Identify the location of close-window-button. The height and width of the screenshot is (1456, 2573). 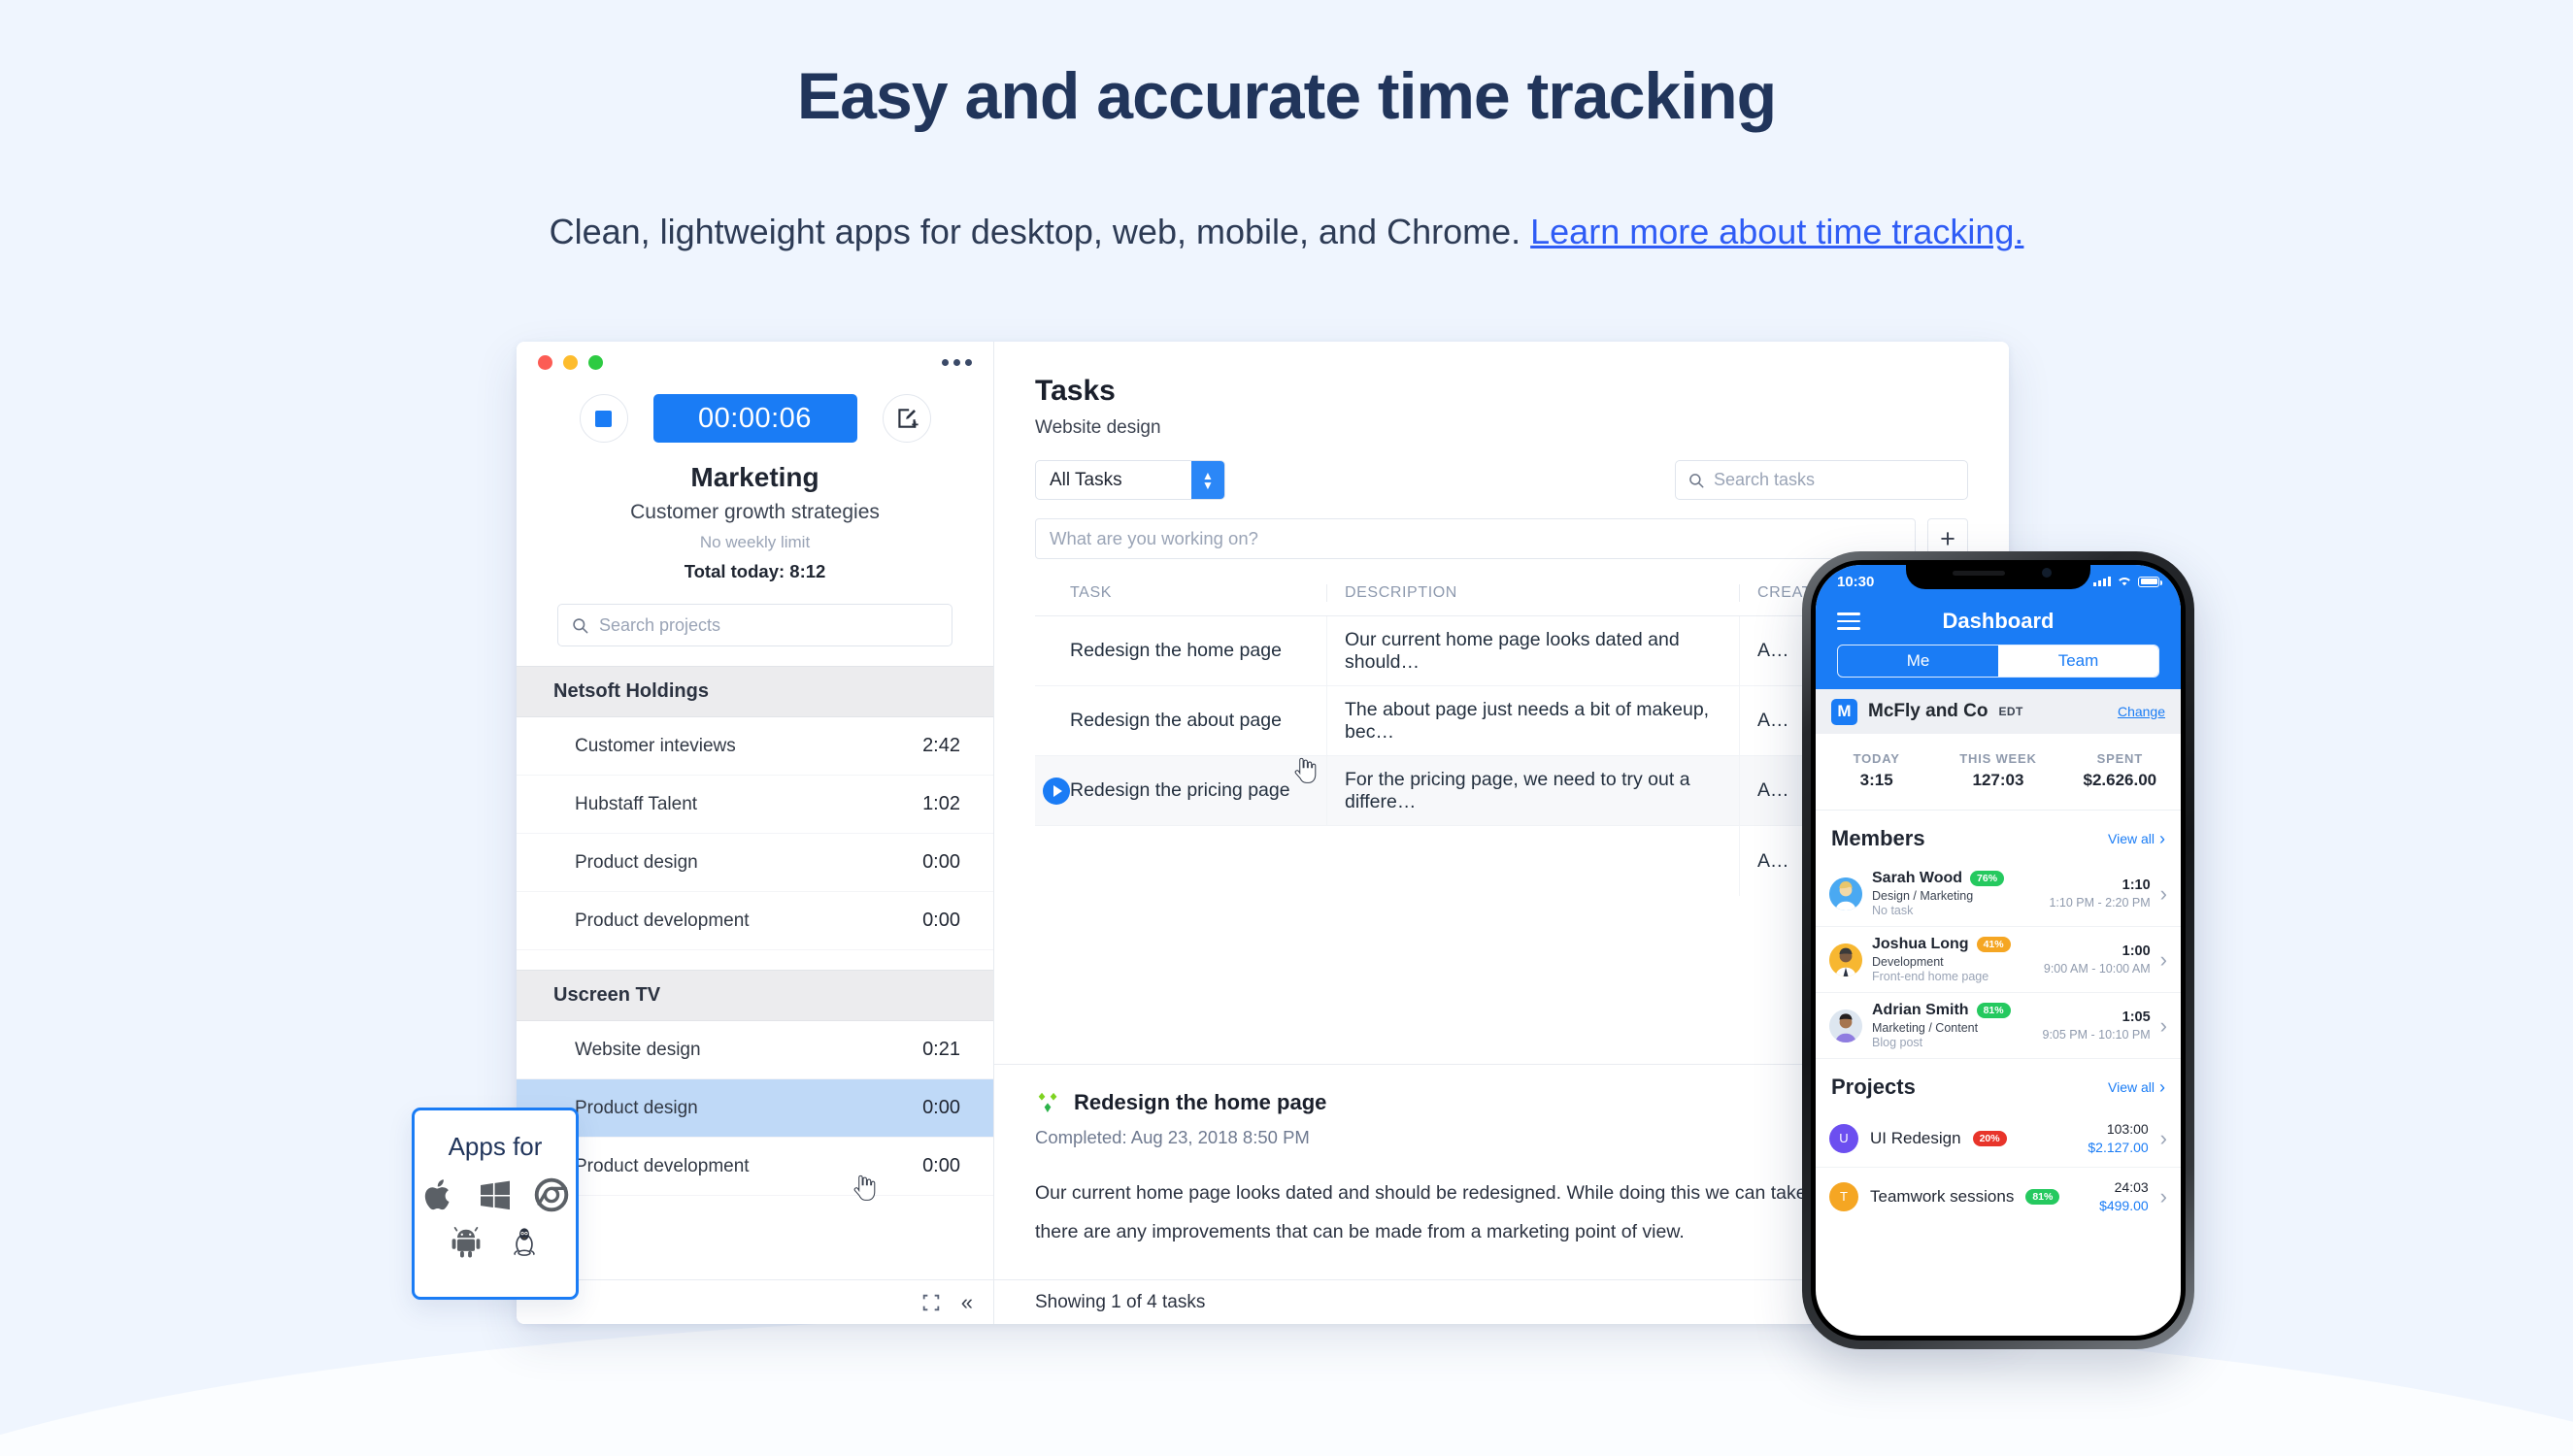
(545, 362).